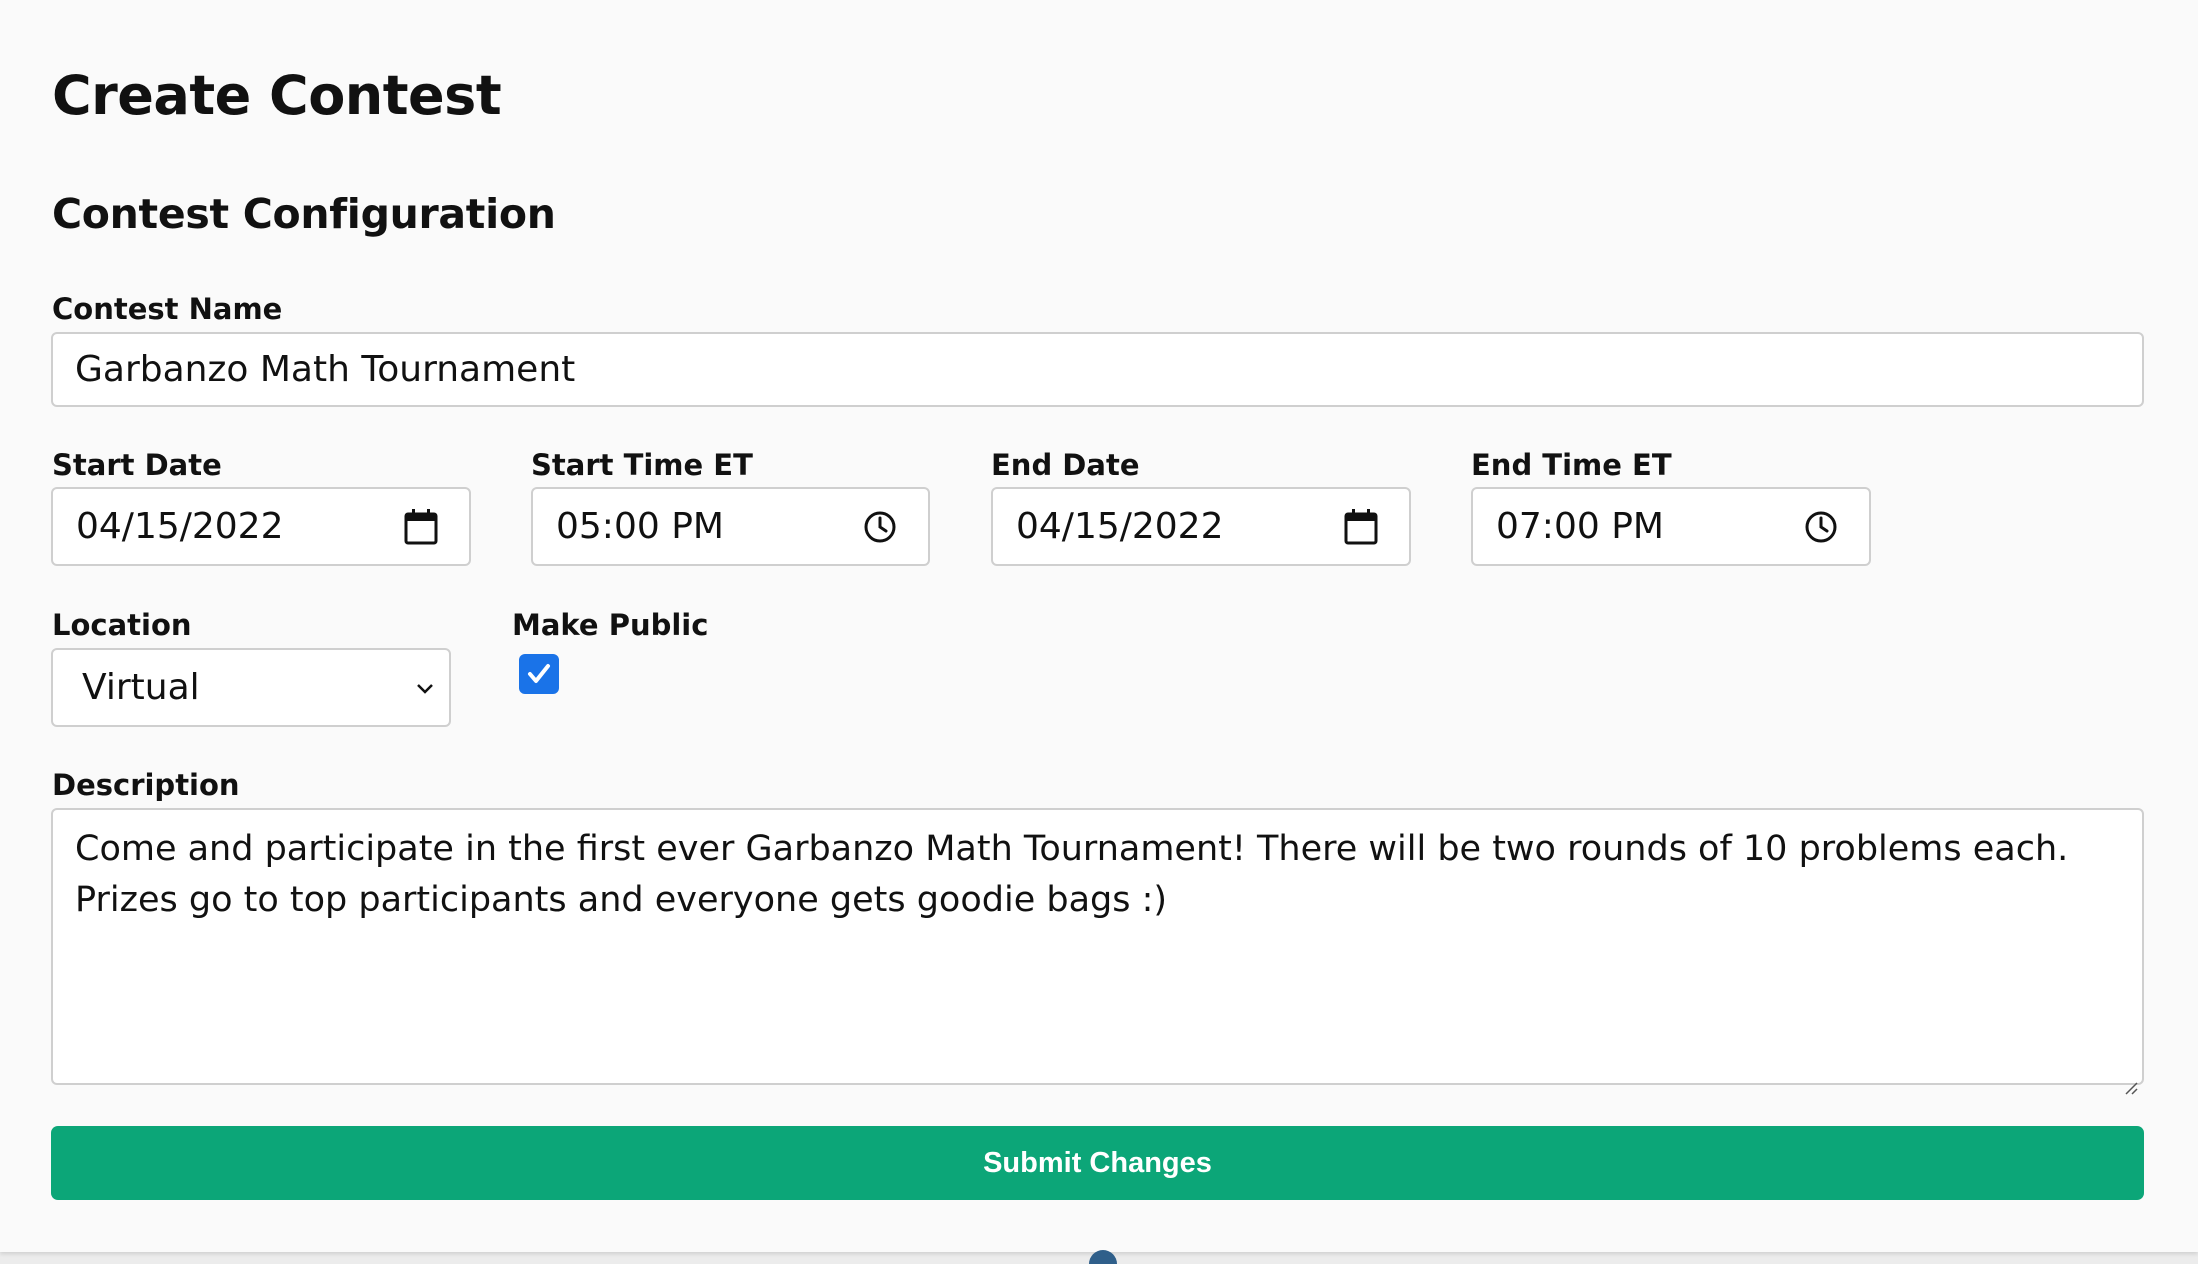  What do you see at coordinates (1580, 526) in the screenshot?
I see `end-time-value: 07:00 PM` at bounding box center [1580, 526].